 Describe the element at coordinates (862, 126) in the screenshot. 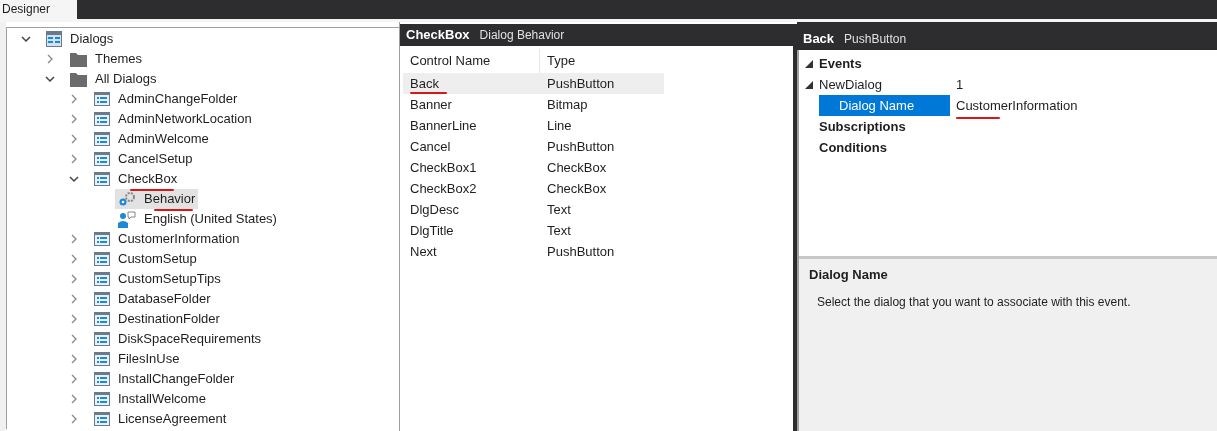

I see `property-group: Subscriptions` at that location.